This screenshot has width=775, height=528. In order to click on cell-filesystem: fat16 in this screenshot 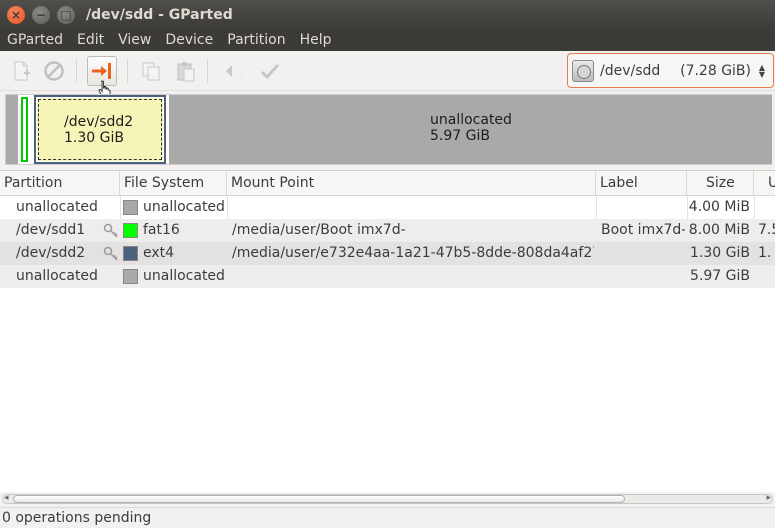, I will do `click(161, 230)`.